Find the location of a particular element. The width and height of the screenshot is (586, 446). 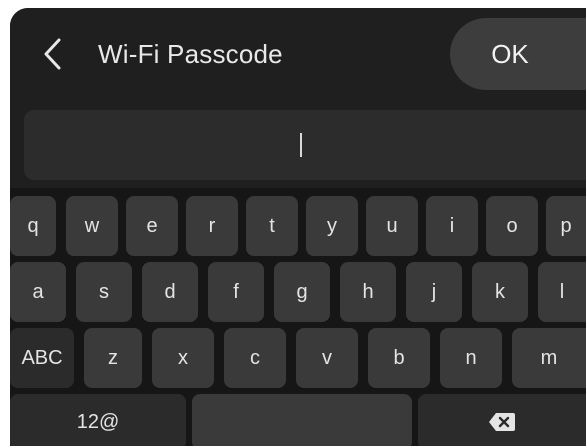

key-w: w is located at coordinates (92, 226).